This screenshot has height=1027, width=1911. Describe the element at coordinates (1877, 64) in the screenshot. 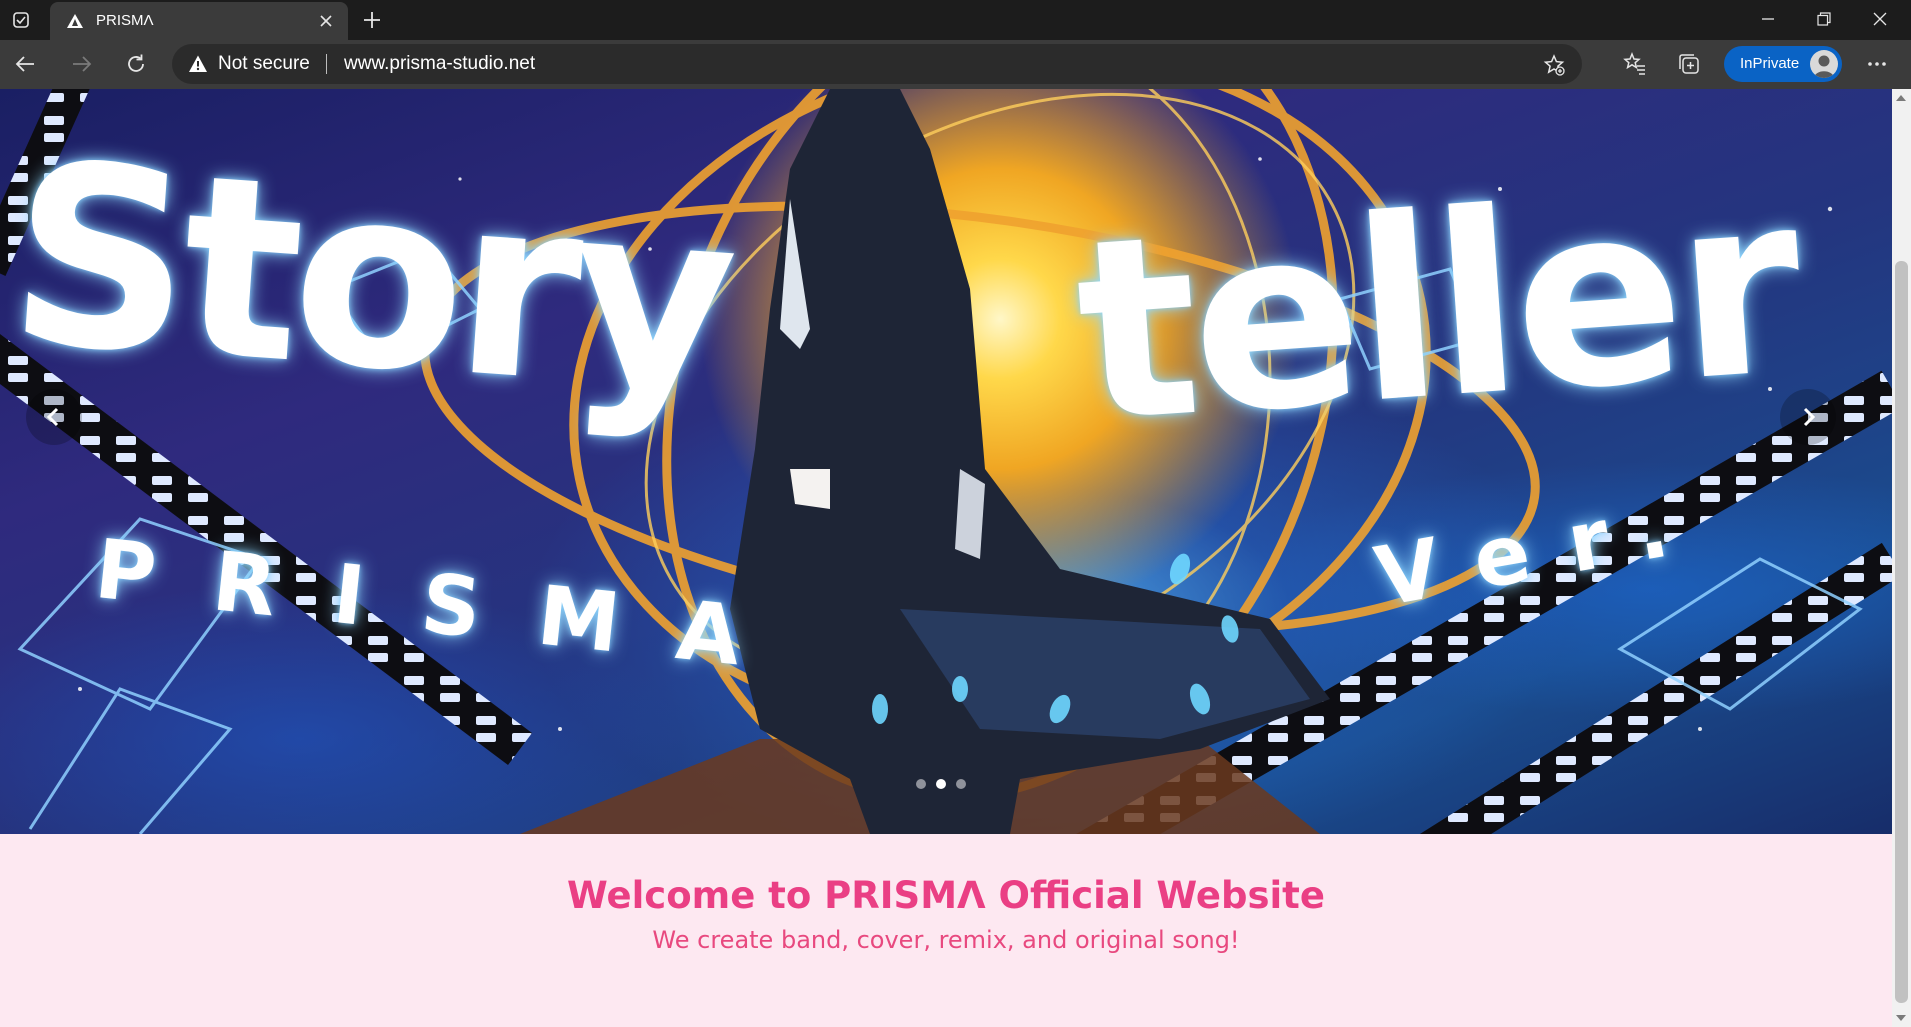

I see `more-icon` at that location.